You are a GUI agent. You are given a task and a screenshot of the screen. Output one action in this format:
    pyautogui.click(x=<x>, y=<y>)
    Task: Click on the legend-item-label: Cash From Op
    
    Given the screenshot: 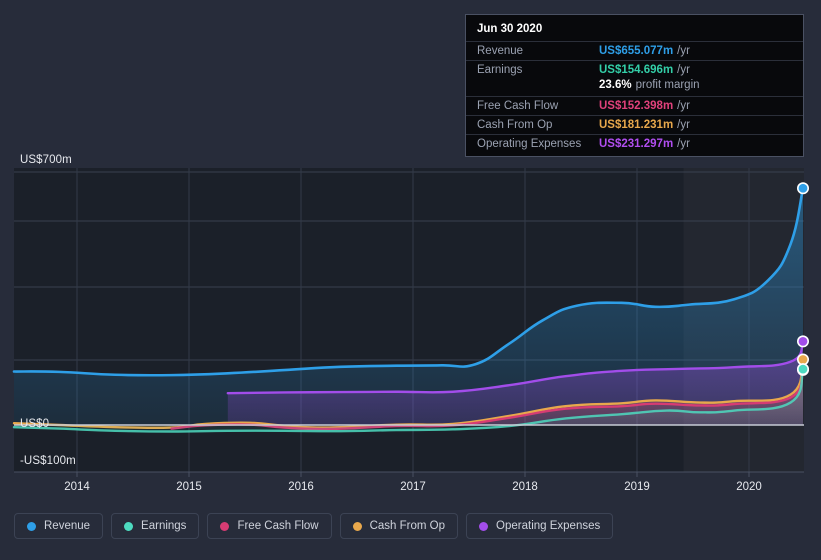 What is the action you would take?
    pyautogui.click(x=407, y=526)
    